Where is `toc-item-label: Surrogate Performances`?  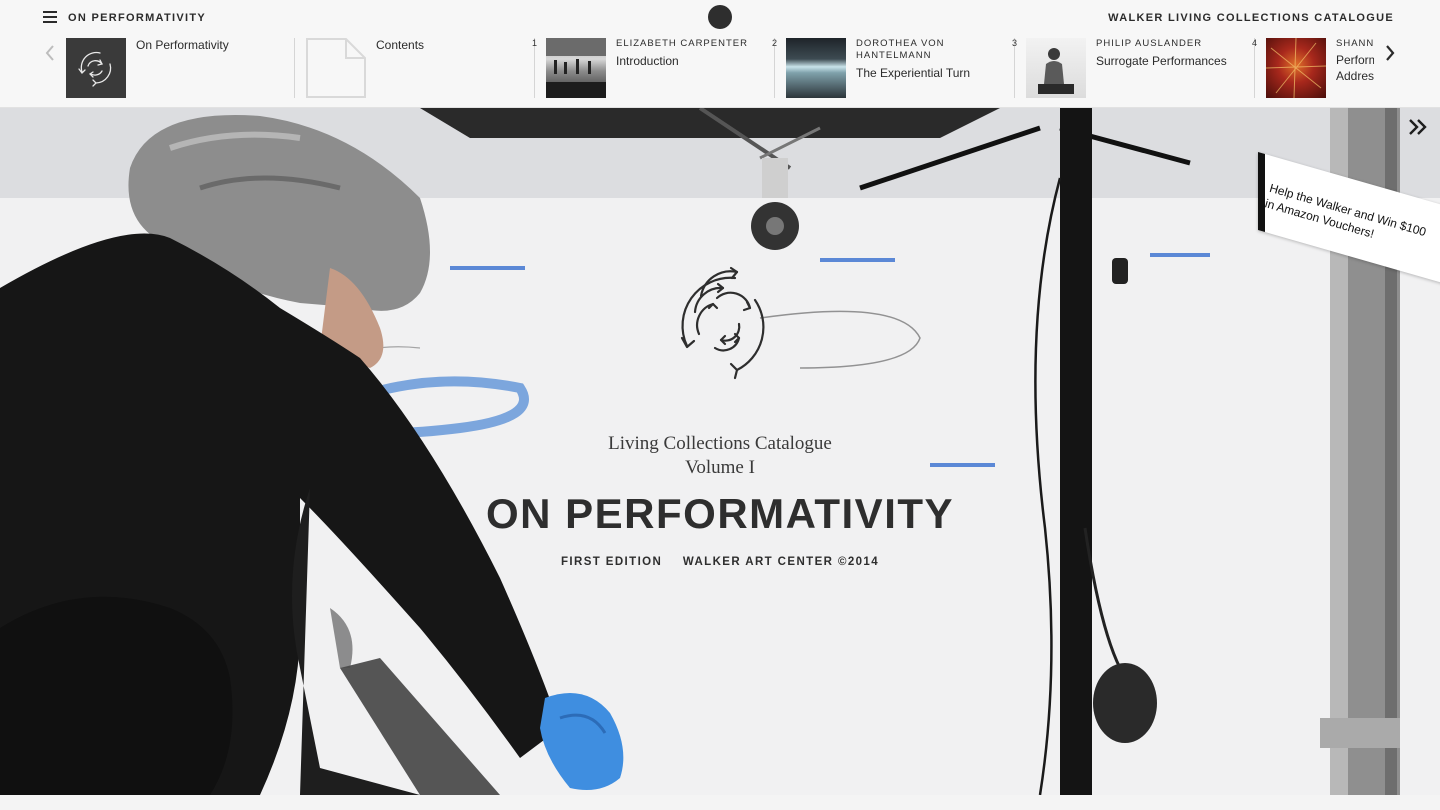 toc-item-label: Surrogate Performances is located at coordinates (1161, 61).